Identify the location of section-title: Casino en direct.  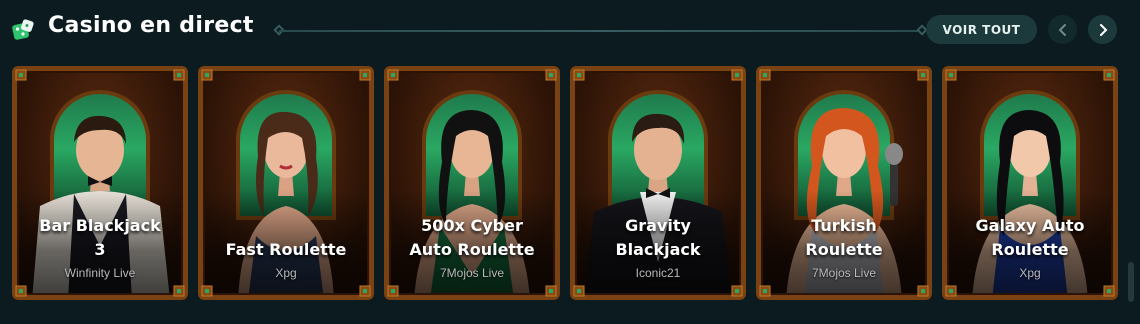
(151, 25).